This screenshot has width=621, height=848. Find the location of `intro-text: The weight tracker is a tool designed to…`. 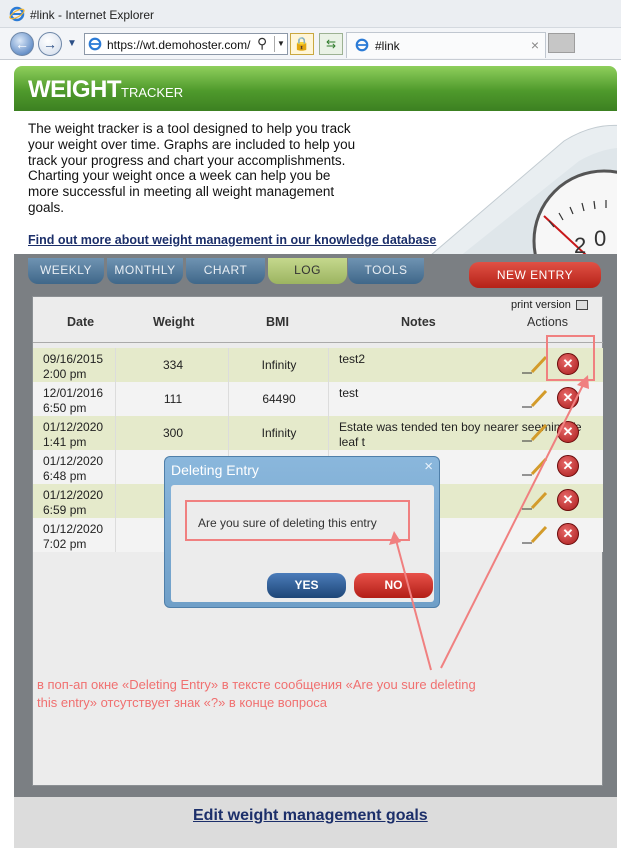

intro-text: The weight tracker is a tool designed to… is located at coordinates (192, 168).